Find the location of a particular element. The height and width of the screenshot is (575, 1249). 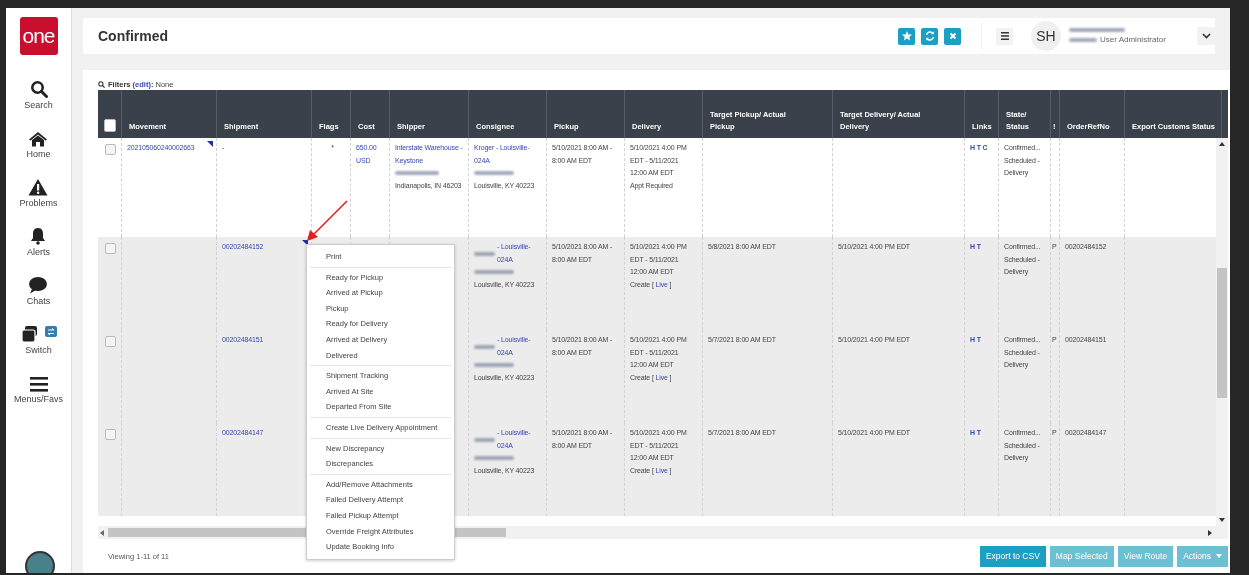

user-avatar: SH is located at coordinates (1046, 36).